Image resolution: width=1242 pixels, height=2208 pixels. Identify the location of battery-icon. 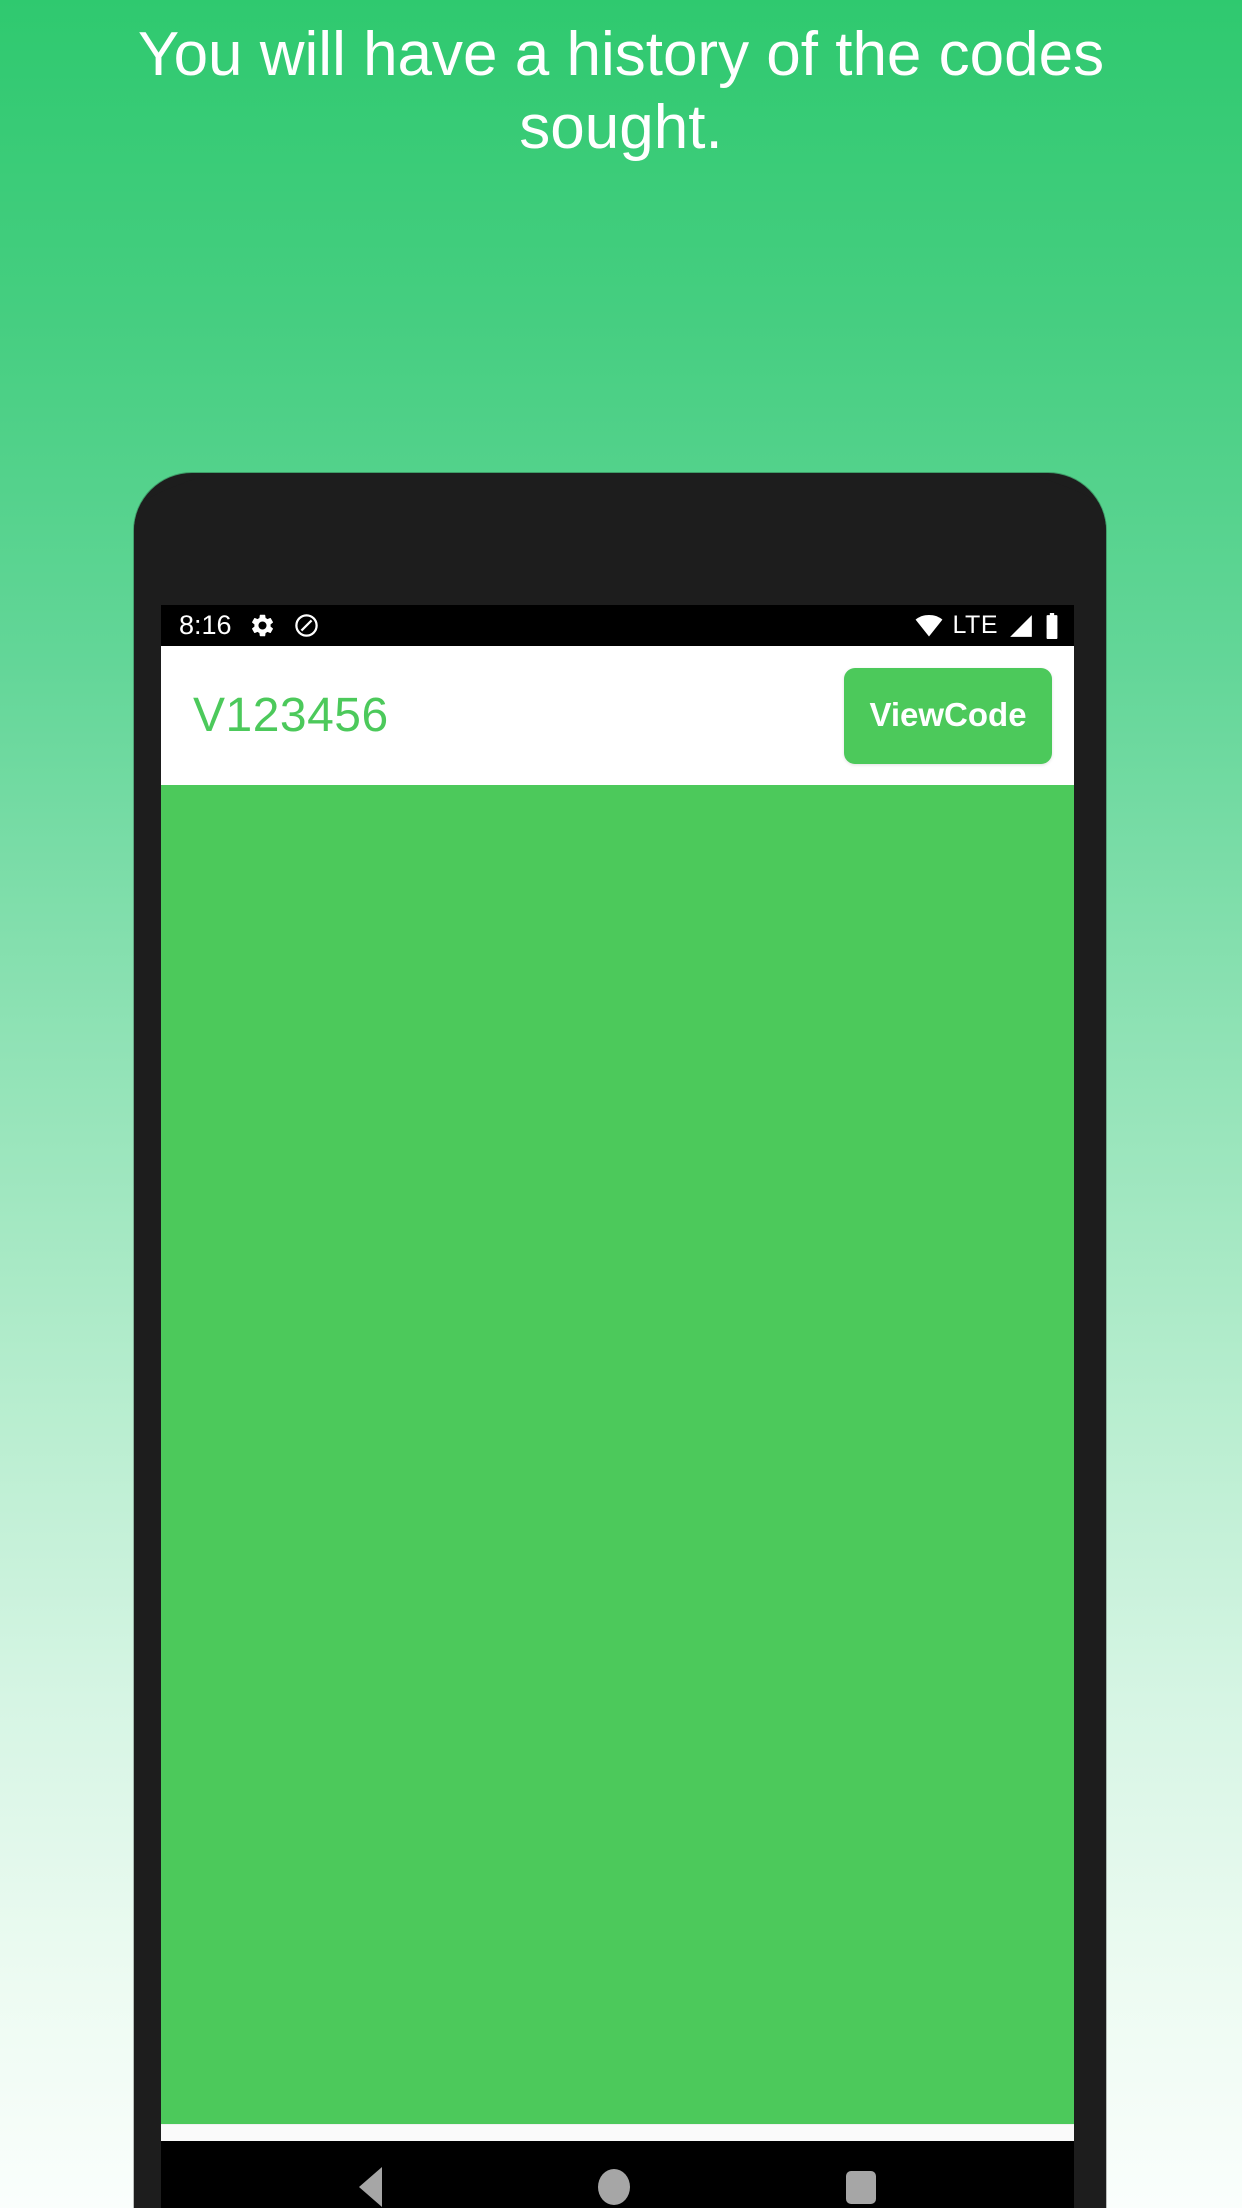
(1052, 625).